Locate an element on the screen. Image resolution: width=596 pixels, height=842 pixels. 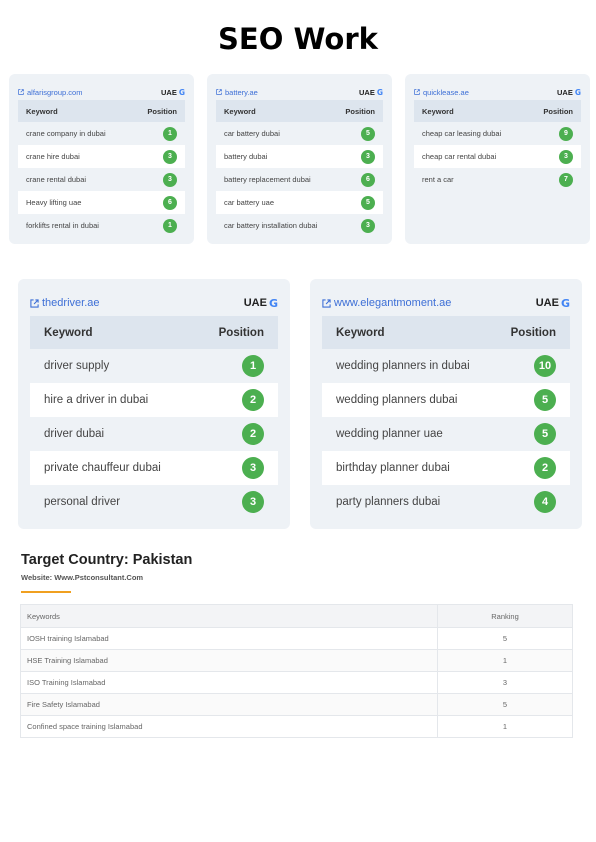
ranking-cell: 1 is located at coordinates (505, 660).